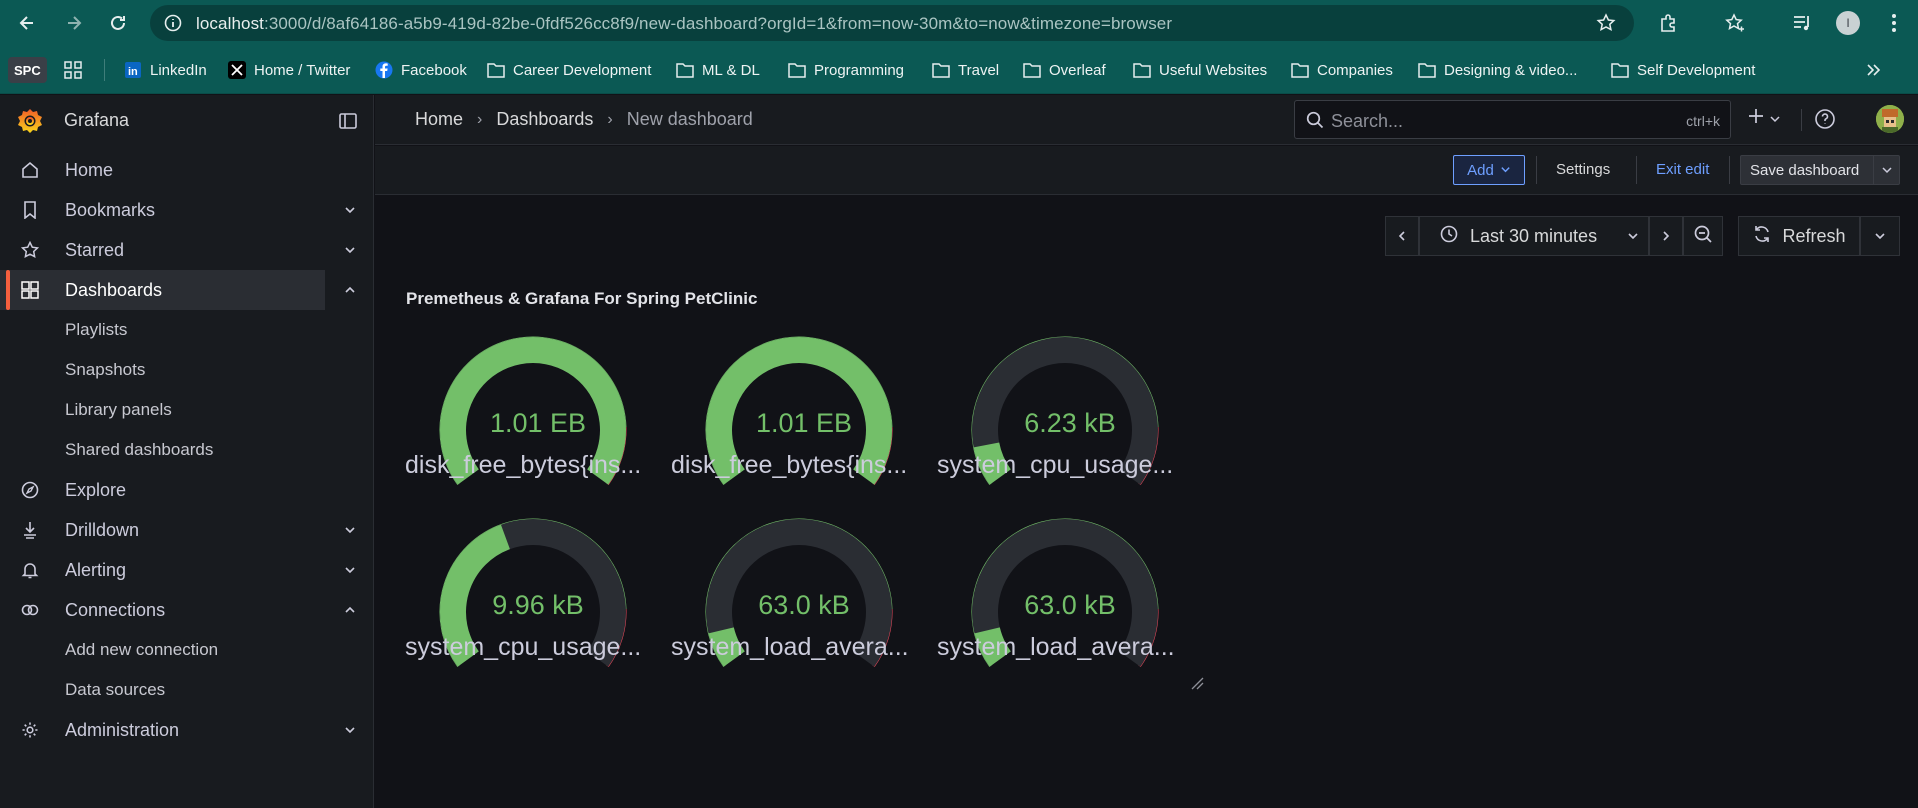  I want to click on breadcrumb-home: Home, so click(439, 119).